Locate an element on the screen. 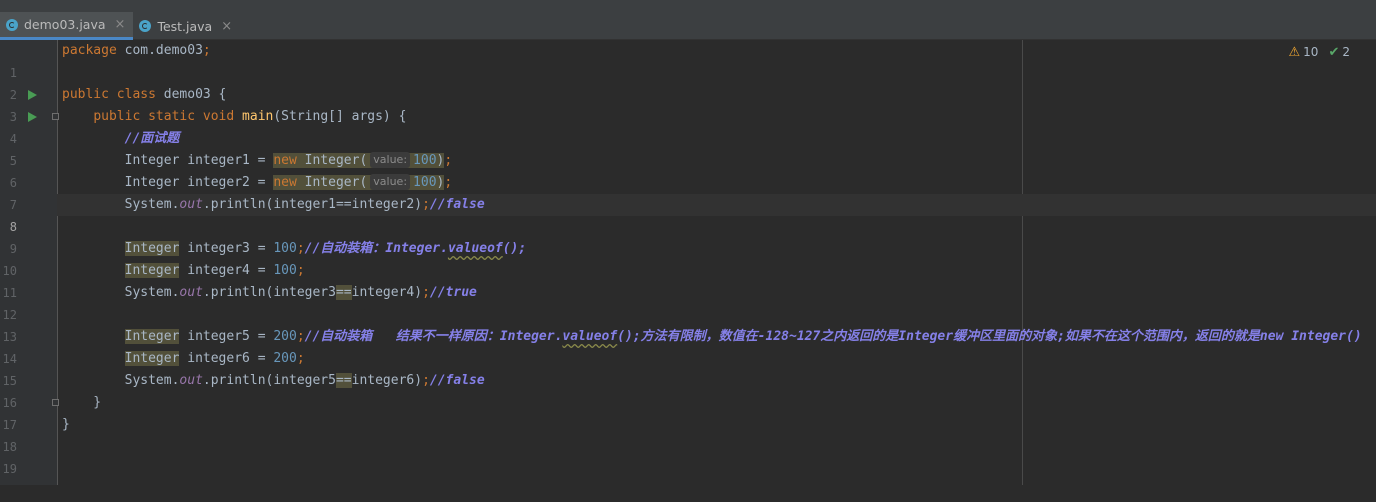 The width and height of the screenshot is (1376, 502). code-line: 1 package com.demo03; is located at coordinates (688, 60).